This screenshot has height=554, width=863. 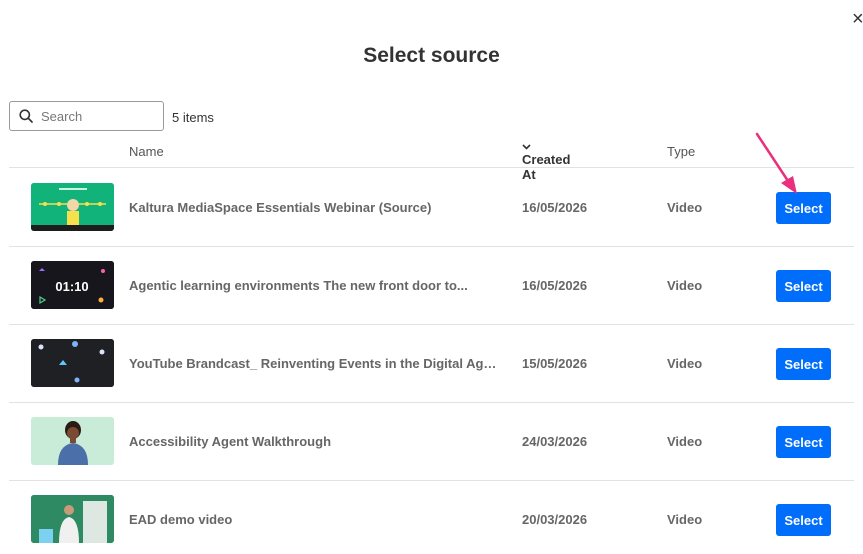 What do you see at coordinates (230, 441) in the screenshot?
I see `video-name: Accessibility Agent Walkthrough` at bounding box center [230, 441].